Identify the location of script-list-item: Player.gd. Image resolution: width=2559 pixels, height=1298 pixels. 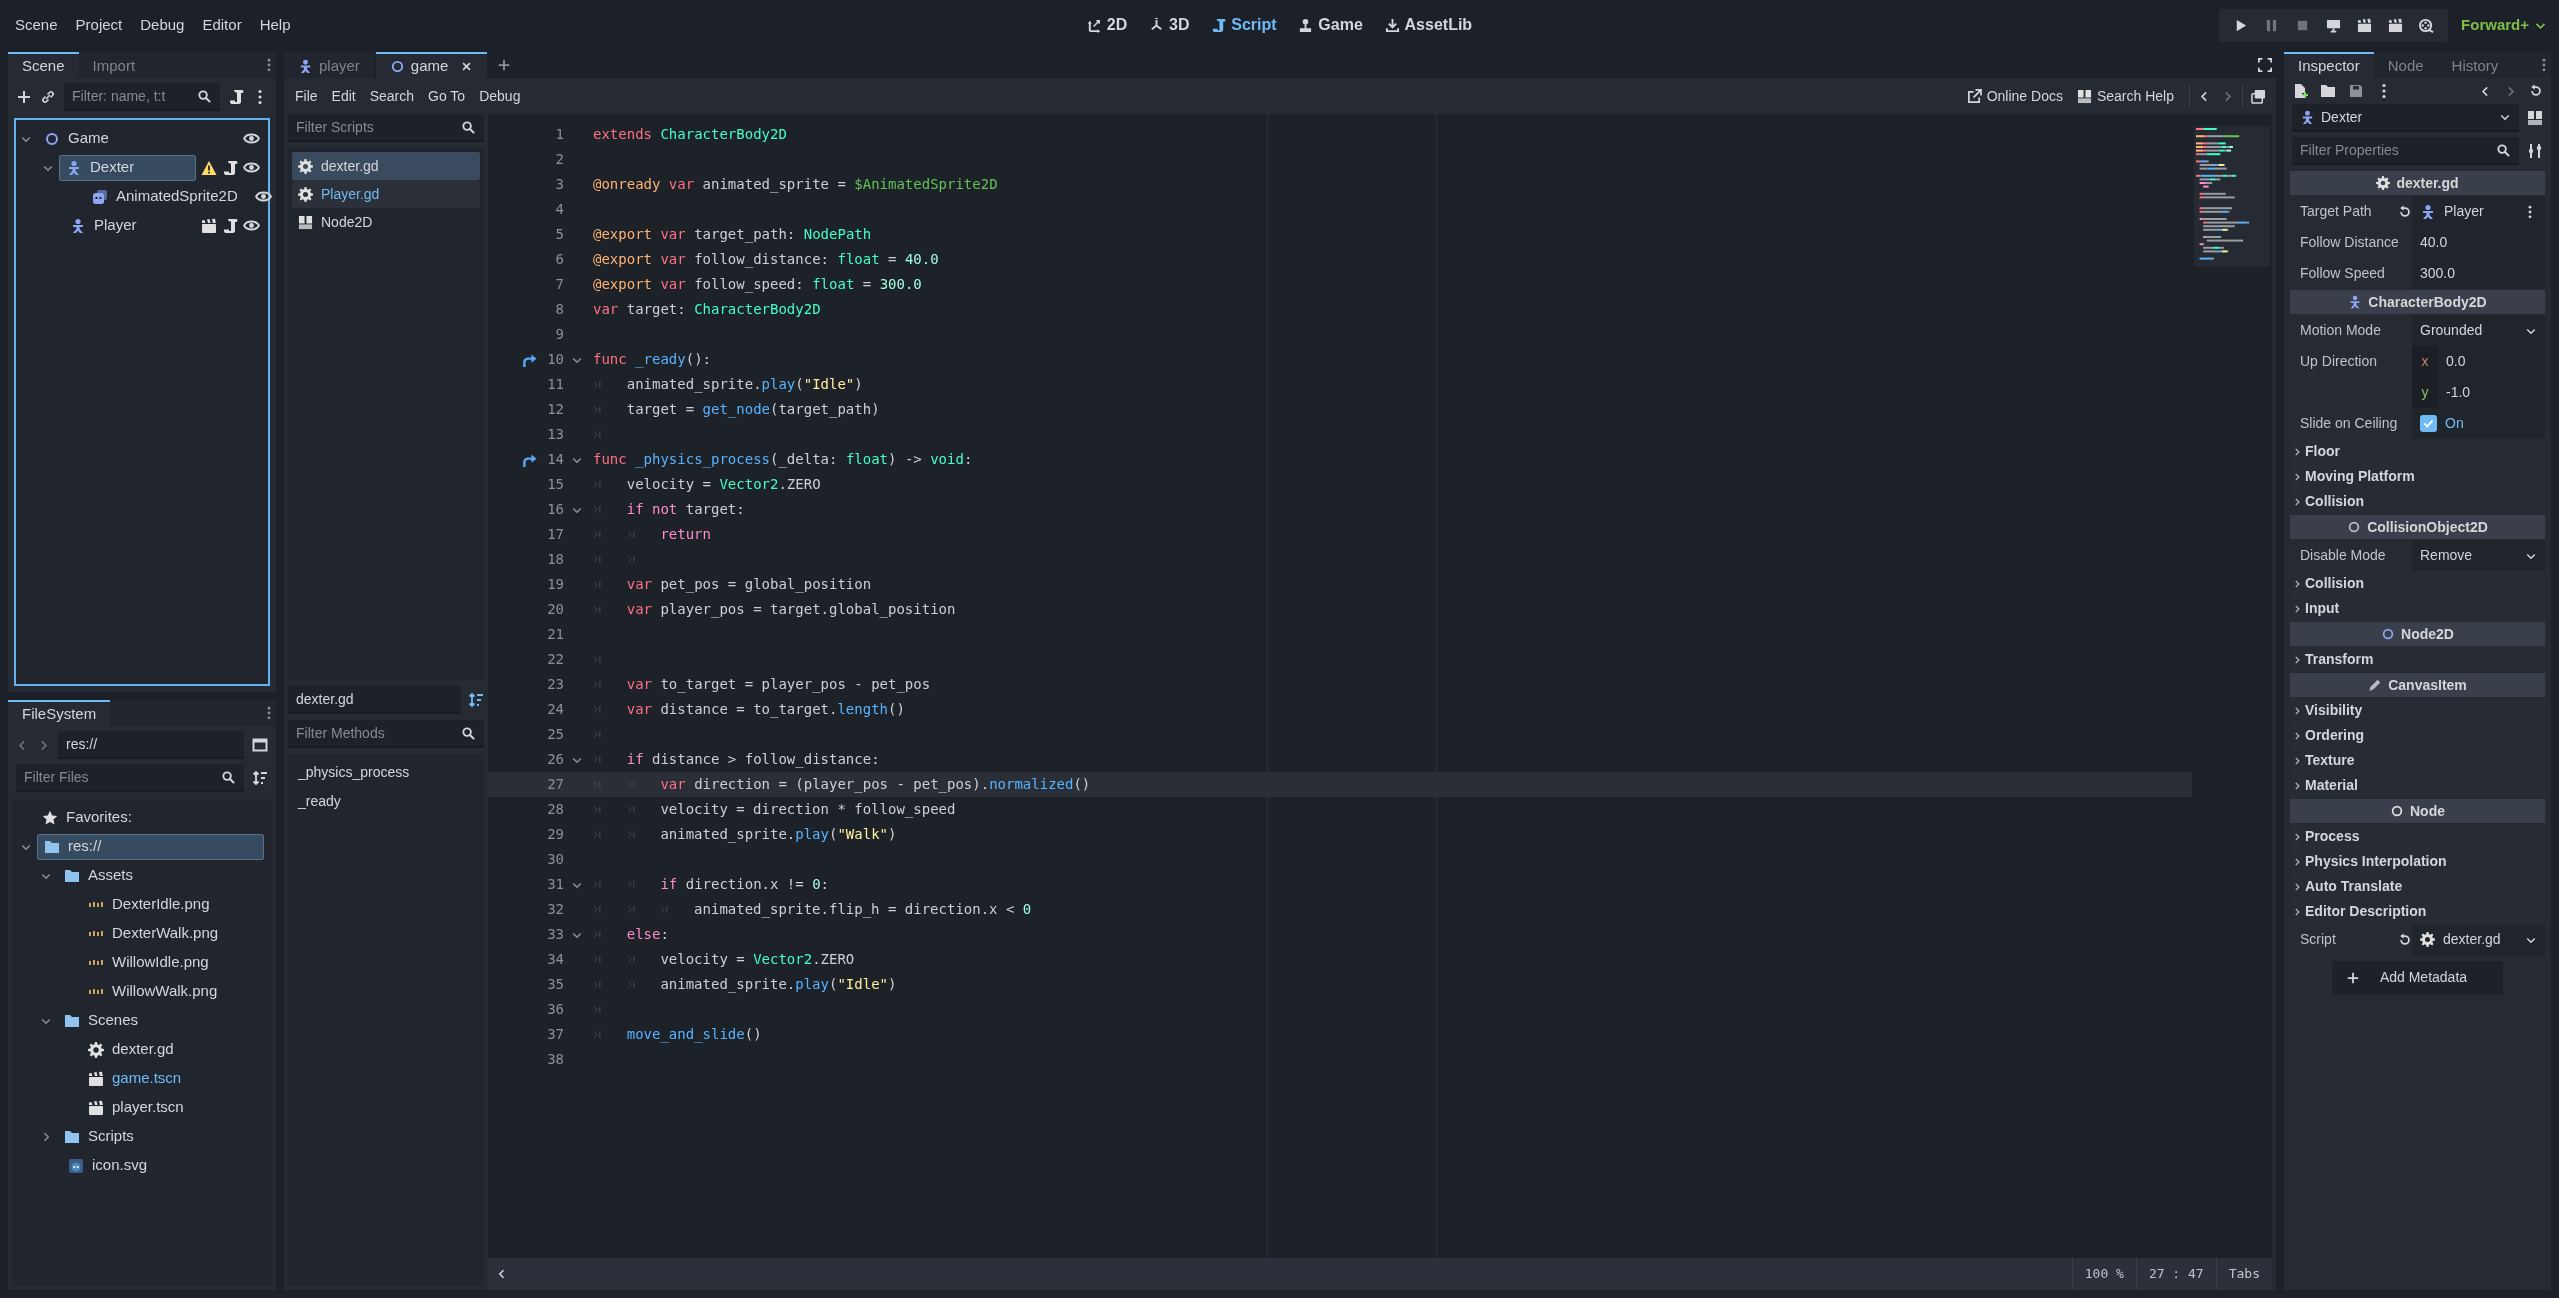
(386, 194).